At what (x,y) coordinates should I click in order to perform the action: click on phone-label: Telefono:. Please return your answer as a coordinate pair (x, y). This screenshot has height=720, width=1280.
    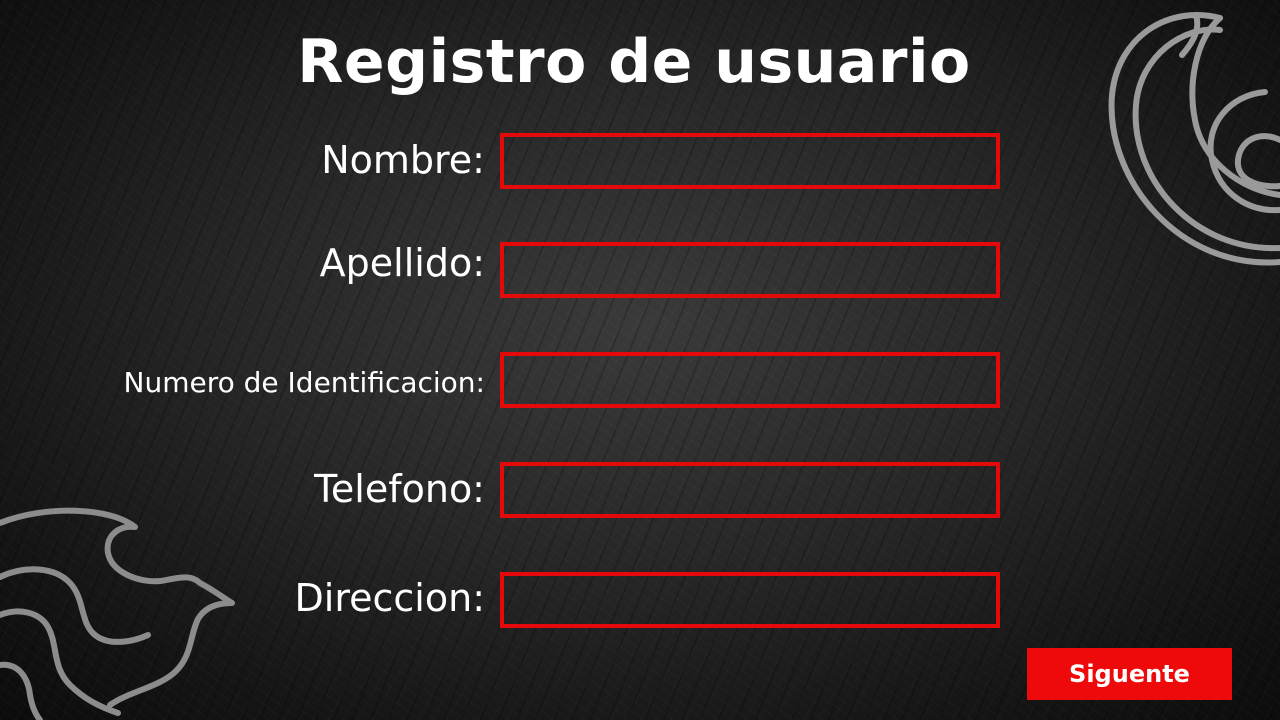
    Looking at the image, I should click on (399, 489).